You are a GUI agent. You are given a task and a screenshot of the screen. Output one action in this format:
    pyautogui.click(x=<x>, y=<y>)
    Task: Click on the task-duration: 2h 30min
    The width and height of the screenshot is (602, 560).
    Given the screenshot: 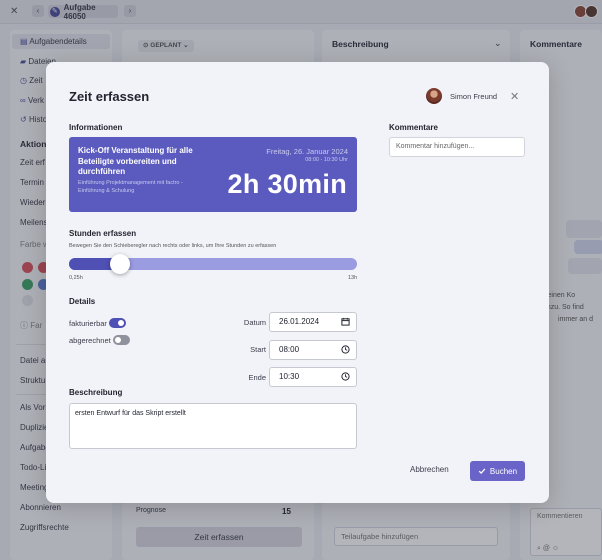 What is the action you would take?
    pyautogui.click(x=287, y=184)
    